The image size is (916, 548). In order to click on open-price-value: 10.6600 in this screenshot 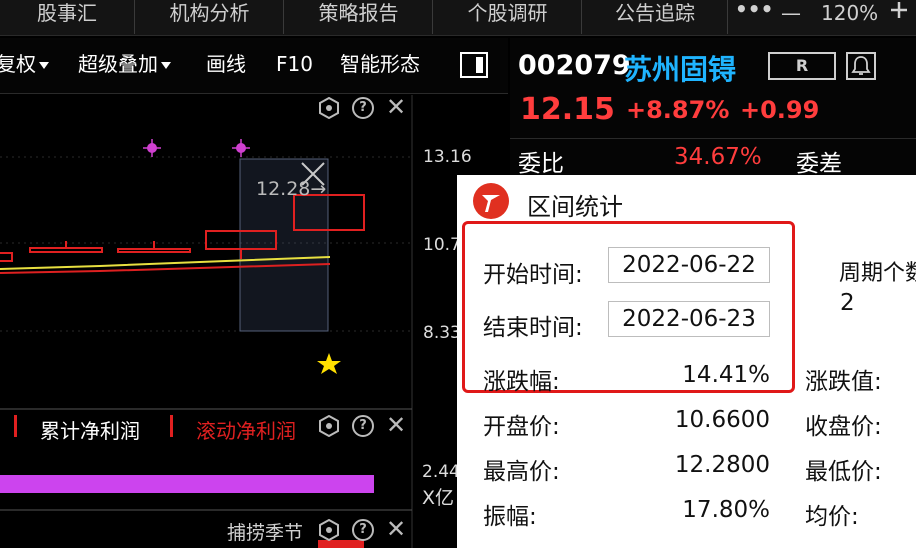, I will do `click(722, 420)`.